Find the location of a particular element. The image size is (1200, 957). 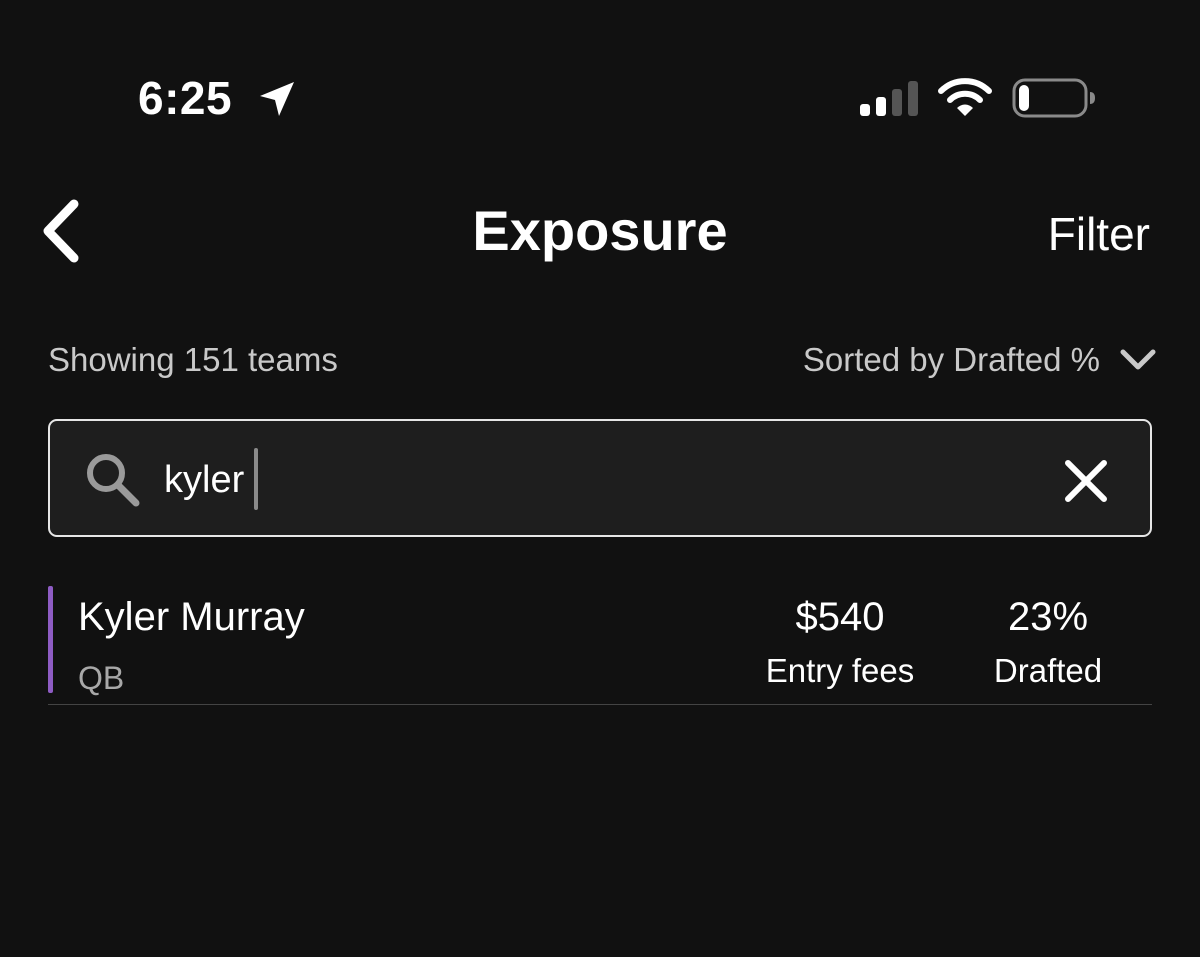

entry-fees-label: Entry fees is located at coordinates (840, 670).